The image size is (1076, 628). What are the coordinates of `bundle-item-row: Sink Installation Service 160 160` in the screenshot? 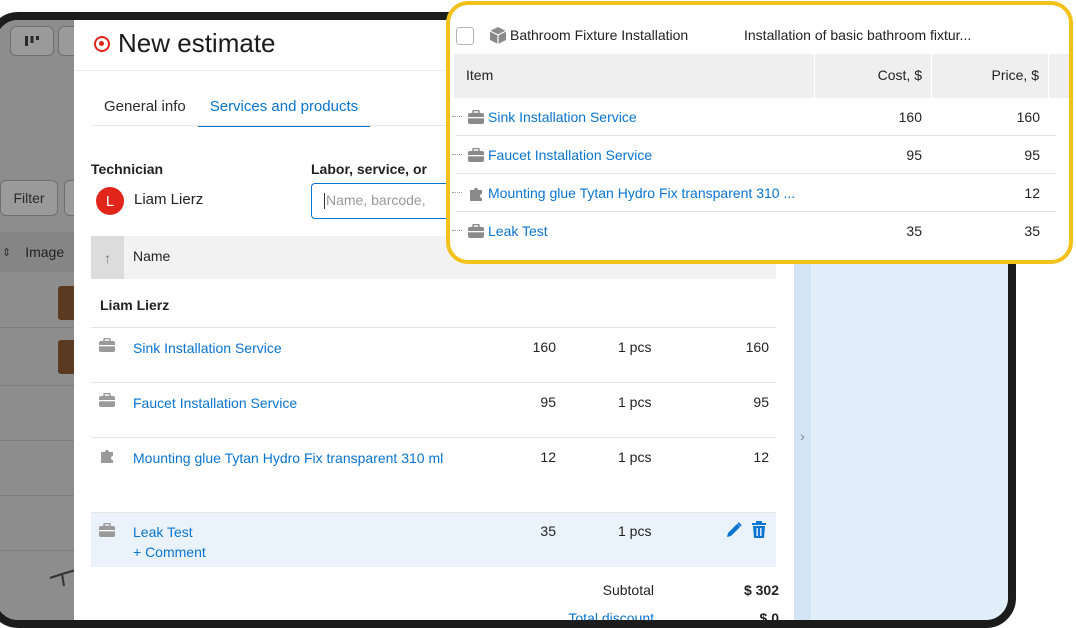 It's located at (754, 117).